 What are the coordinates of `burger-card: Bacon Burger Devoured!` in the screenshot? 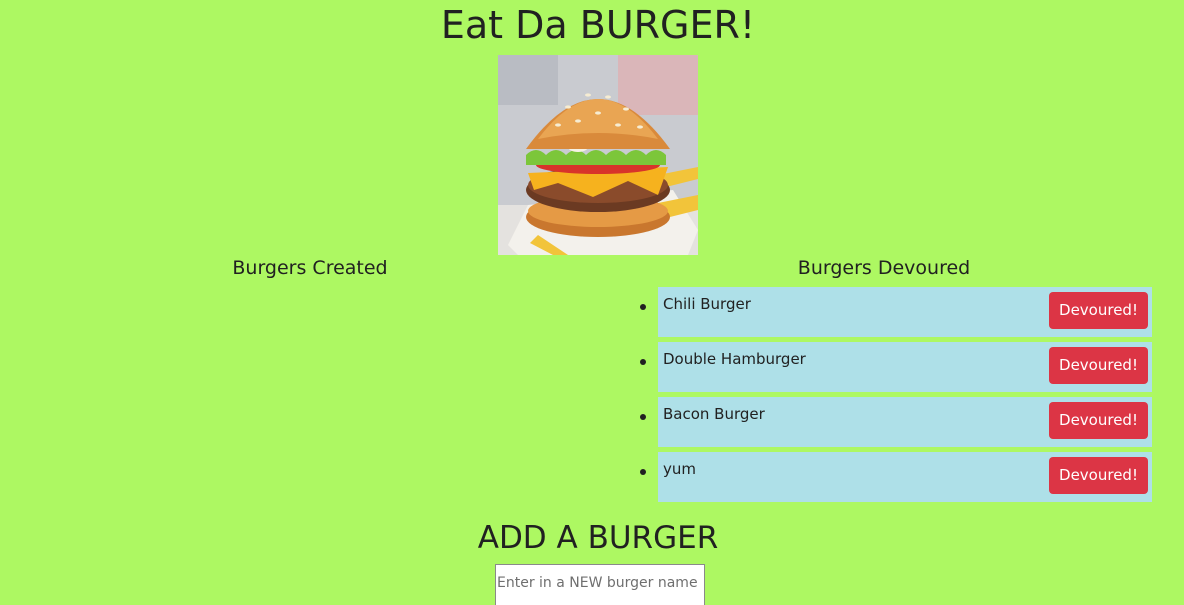 It's located at (905, 422).